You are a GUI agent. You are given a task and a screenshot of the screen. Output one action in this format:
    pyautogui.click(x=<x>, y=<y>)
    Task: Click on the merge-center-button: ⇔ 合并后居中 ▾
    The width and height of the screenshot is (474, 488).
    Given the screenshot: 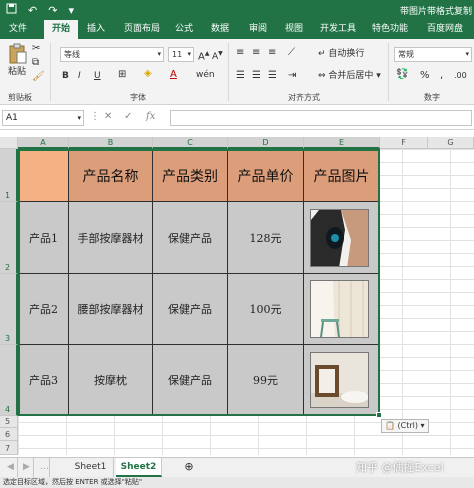 What is the action you would take?
    pyautogui.click(x=349, y=76)
    